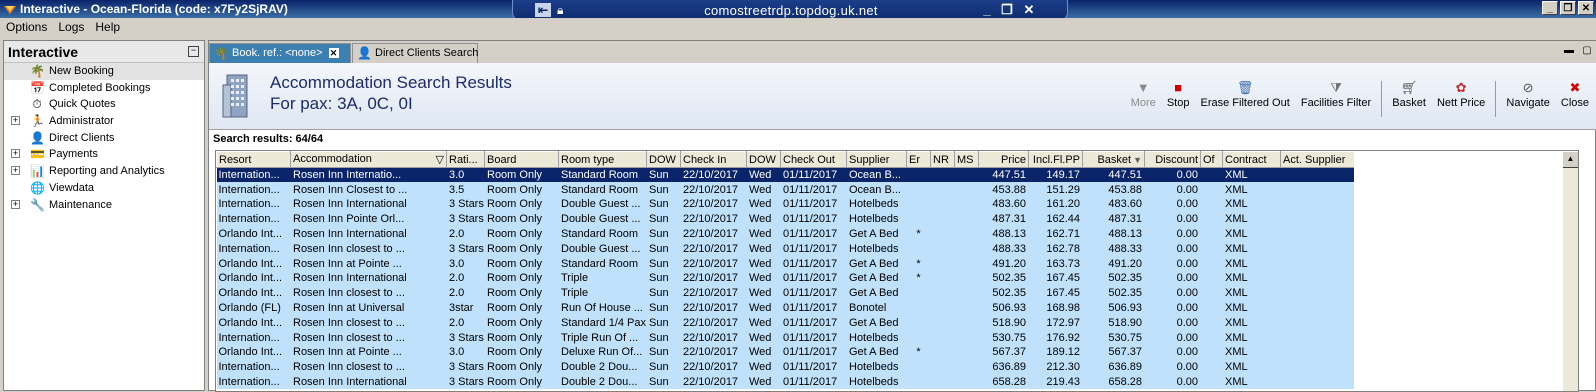  I want to click on menu-options: Options, so click(26, 26).